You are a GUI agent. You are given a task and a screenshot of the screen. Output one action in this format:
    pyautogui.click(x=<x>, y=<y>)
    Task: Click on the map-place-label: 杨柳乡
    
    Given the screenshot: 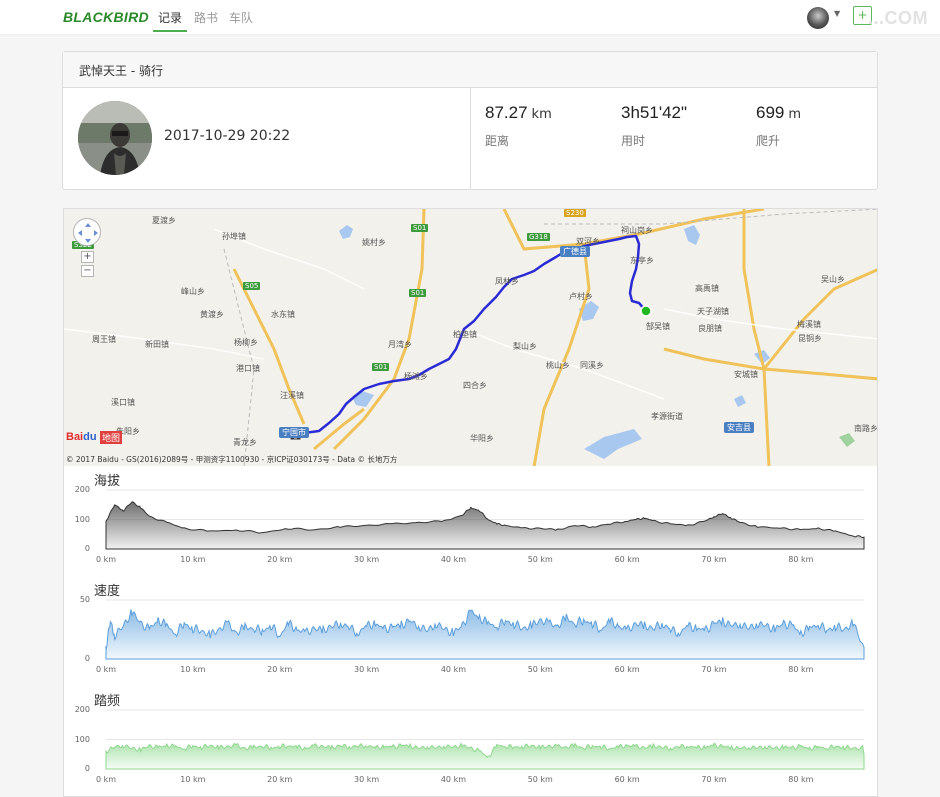 What is the action you would take?
    pyautogui.click(x=246, y=342)
    